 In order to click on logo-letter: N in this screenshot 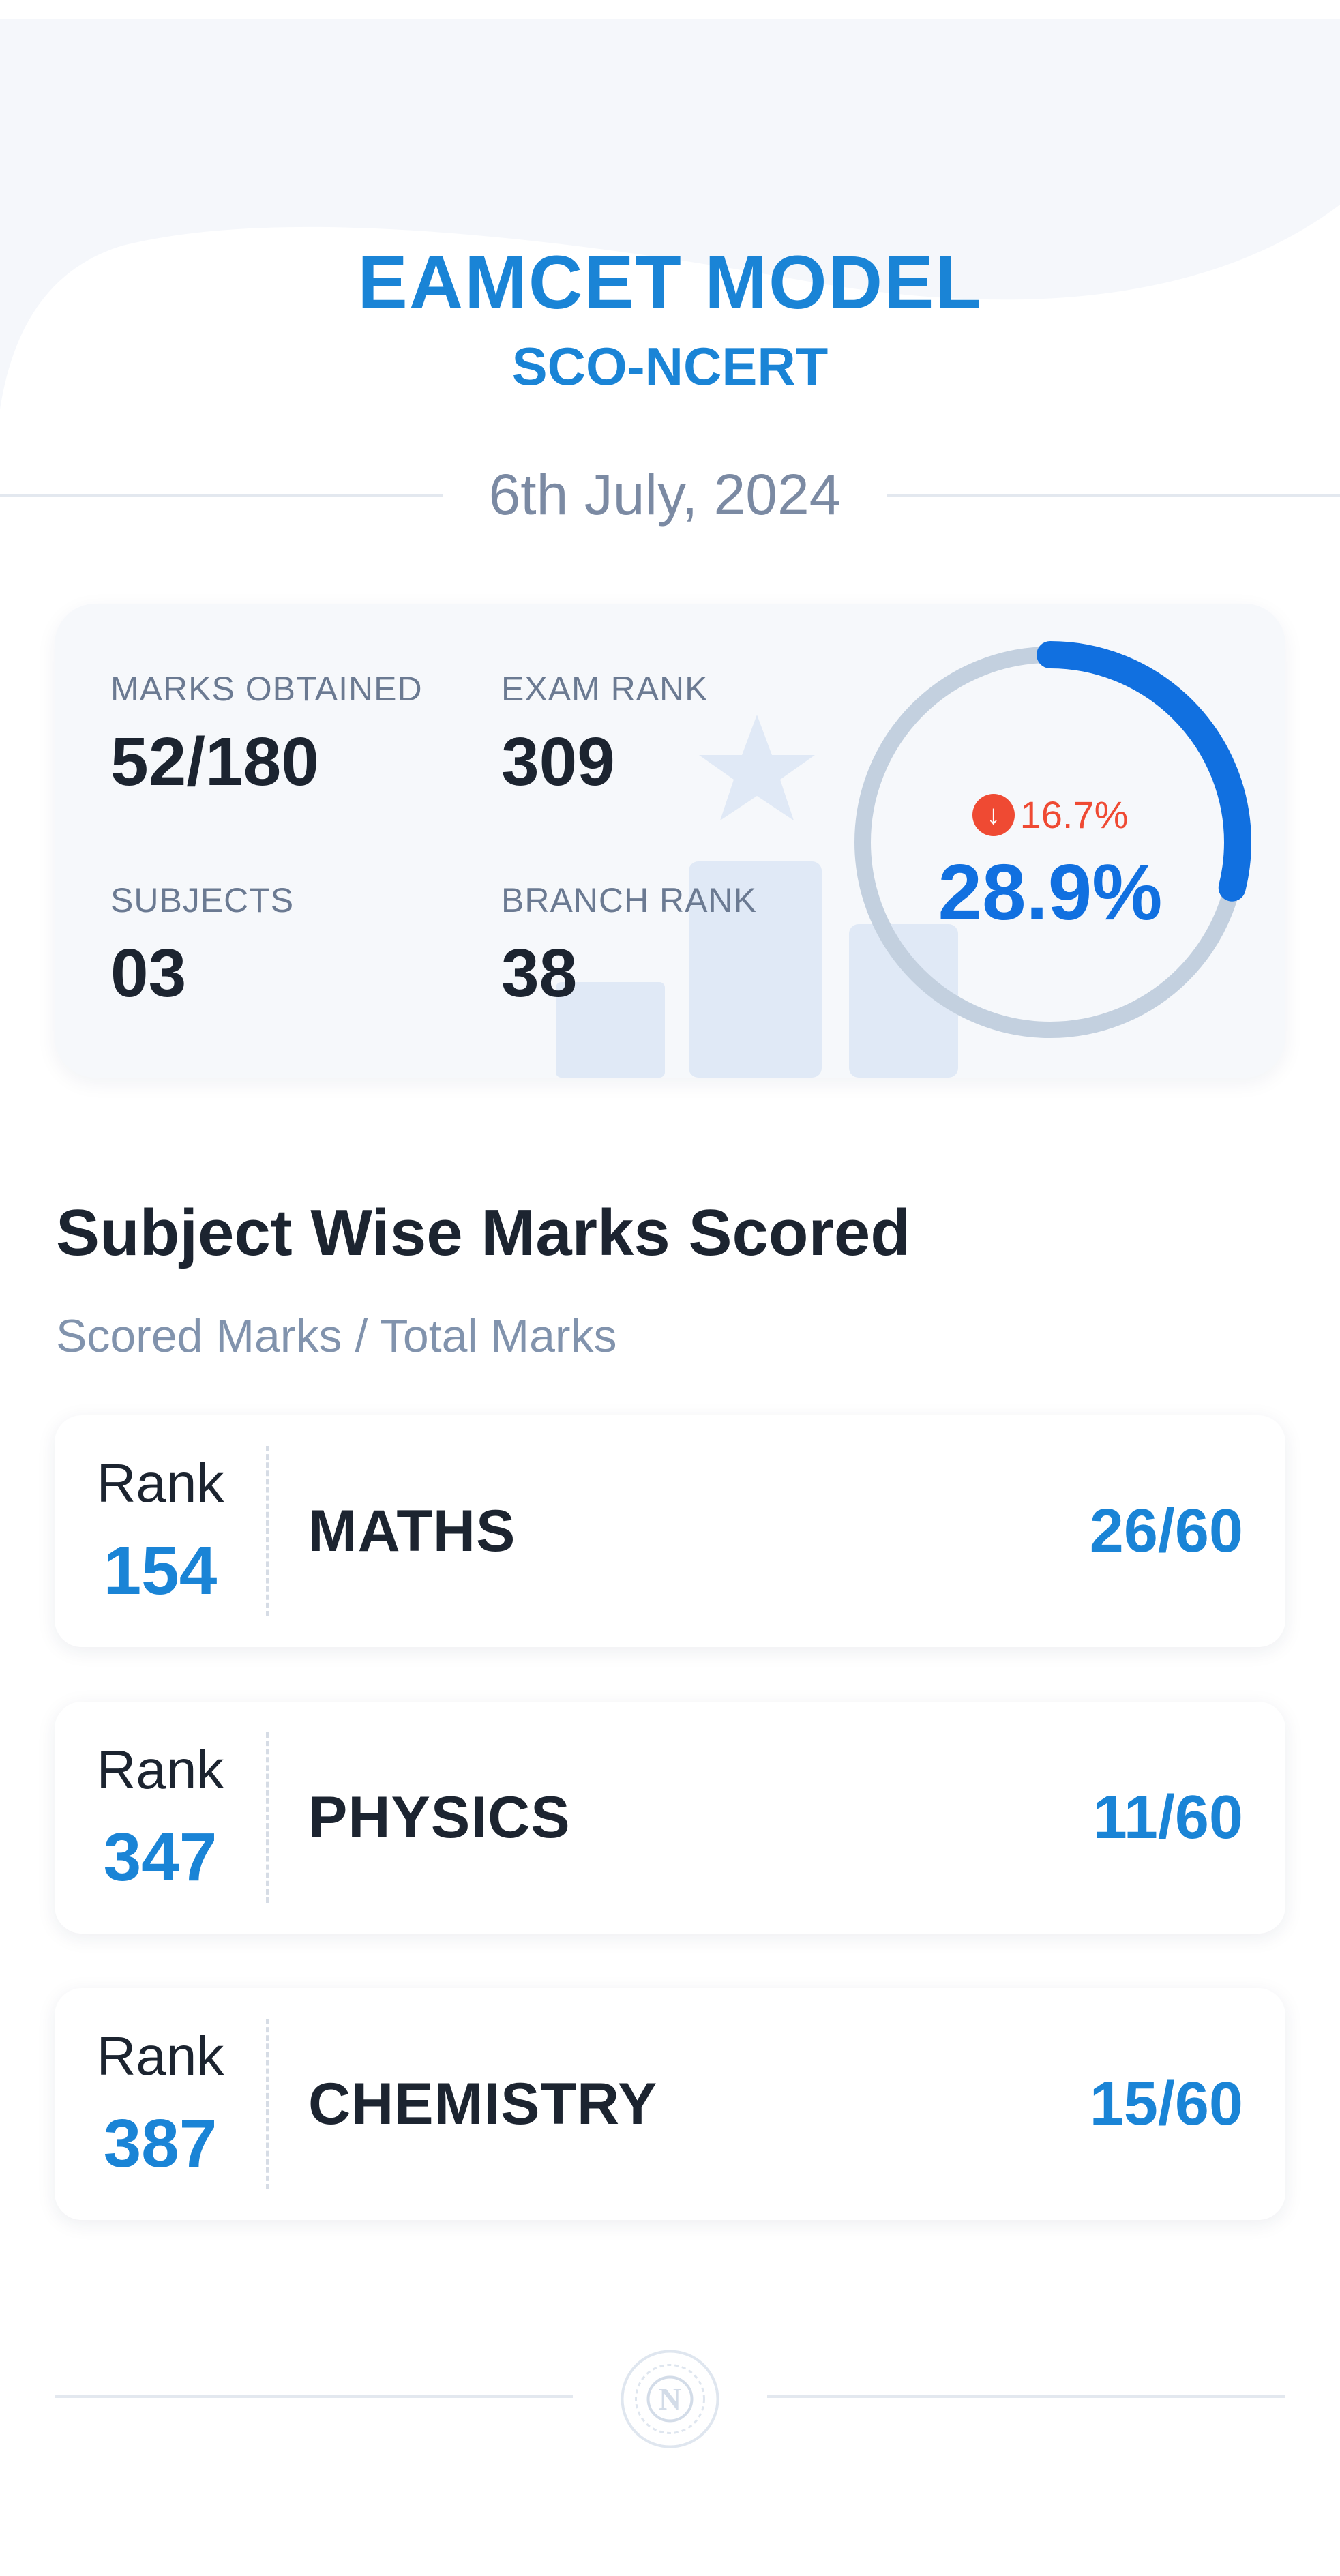, I will do `click(670, 2399)`.